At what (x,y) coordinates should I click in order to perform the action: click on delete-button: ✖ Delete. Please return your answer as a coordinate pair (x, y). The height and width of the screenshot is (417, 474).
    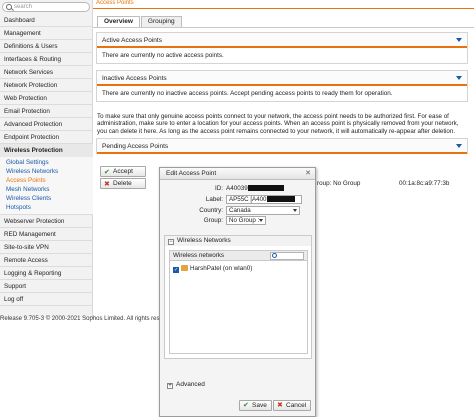
    Looking at the image, I should click on (123, 183).